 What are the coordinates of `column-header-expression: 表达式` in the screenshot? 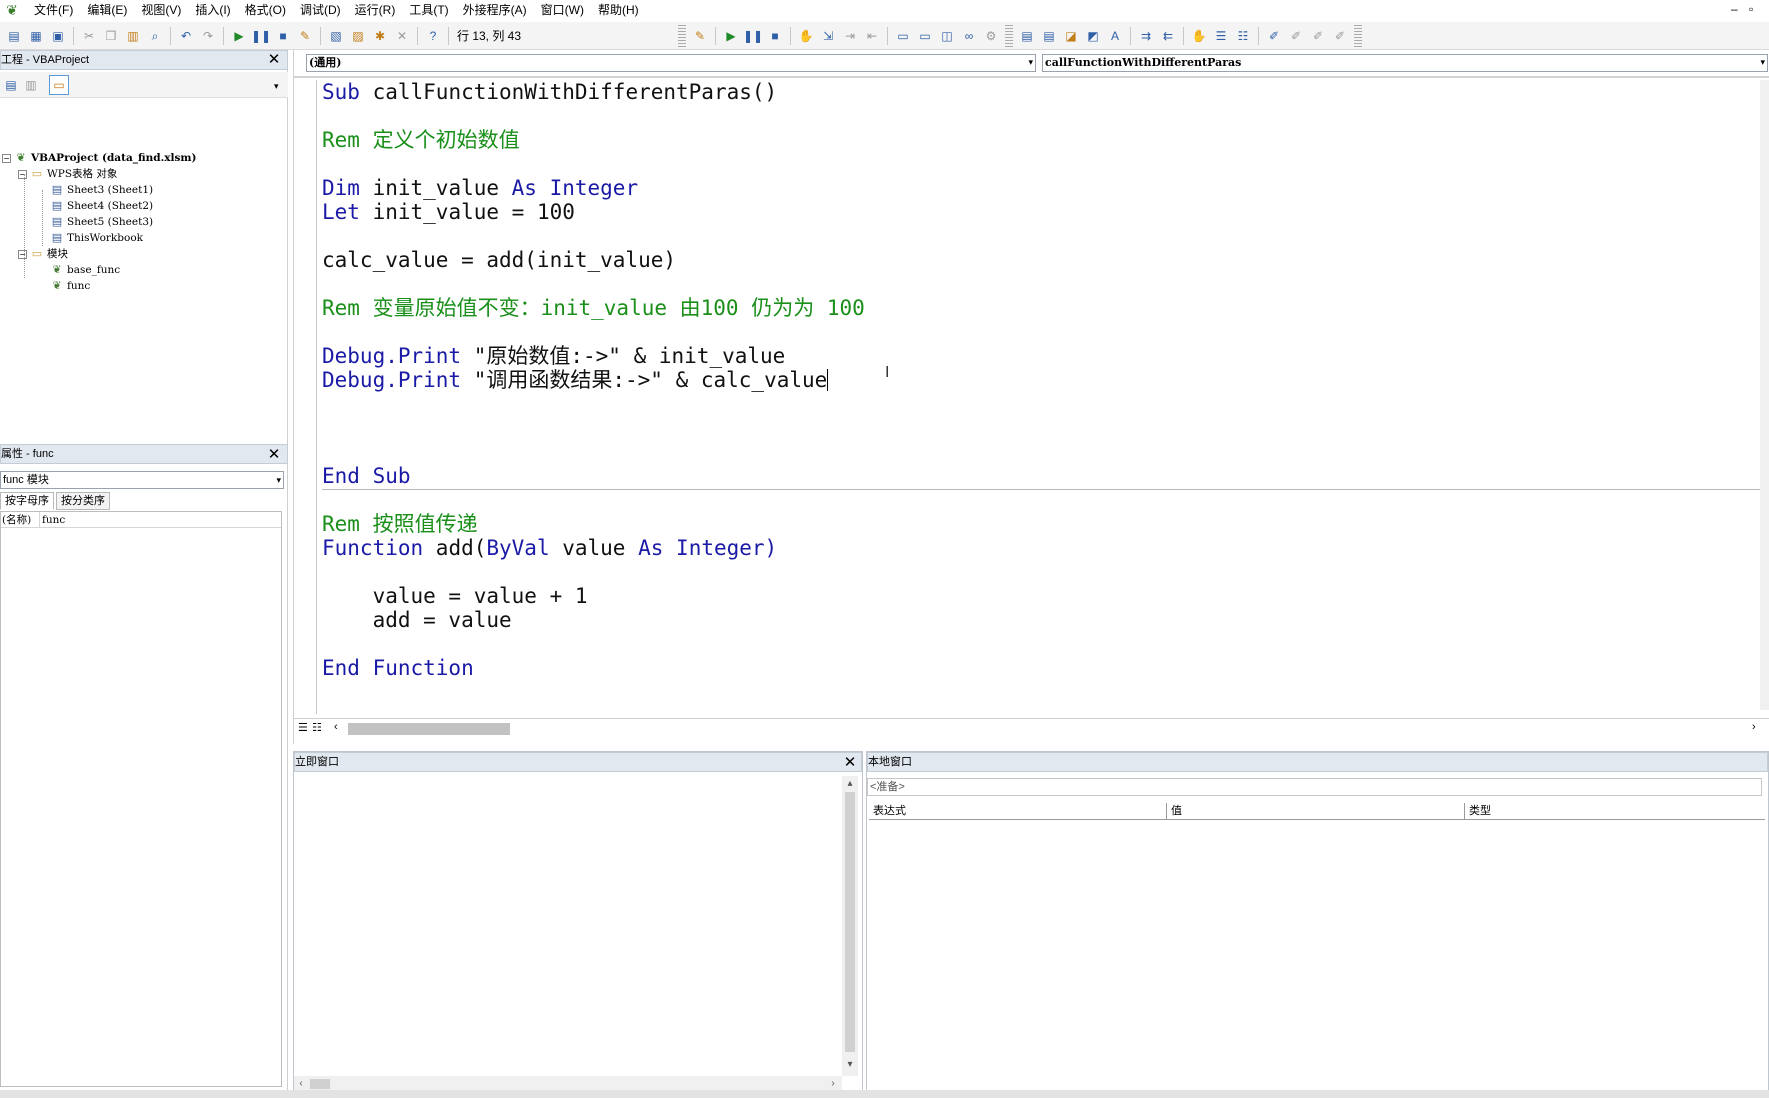 It's located at (1018, 811).